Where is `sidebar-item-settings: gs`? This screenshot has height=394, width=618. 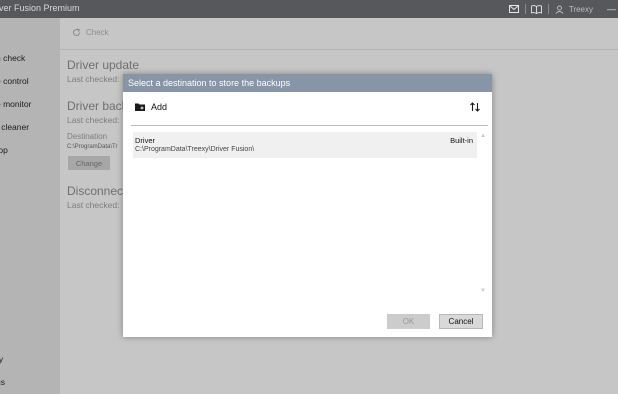
sidebar-item-settings: gs is located at coordinates (2, 382).